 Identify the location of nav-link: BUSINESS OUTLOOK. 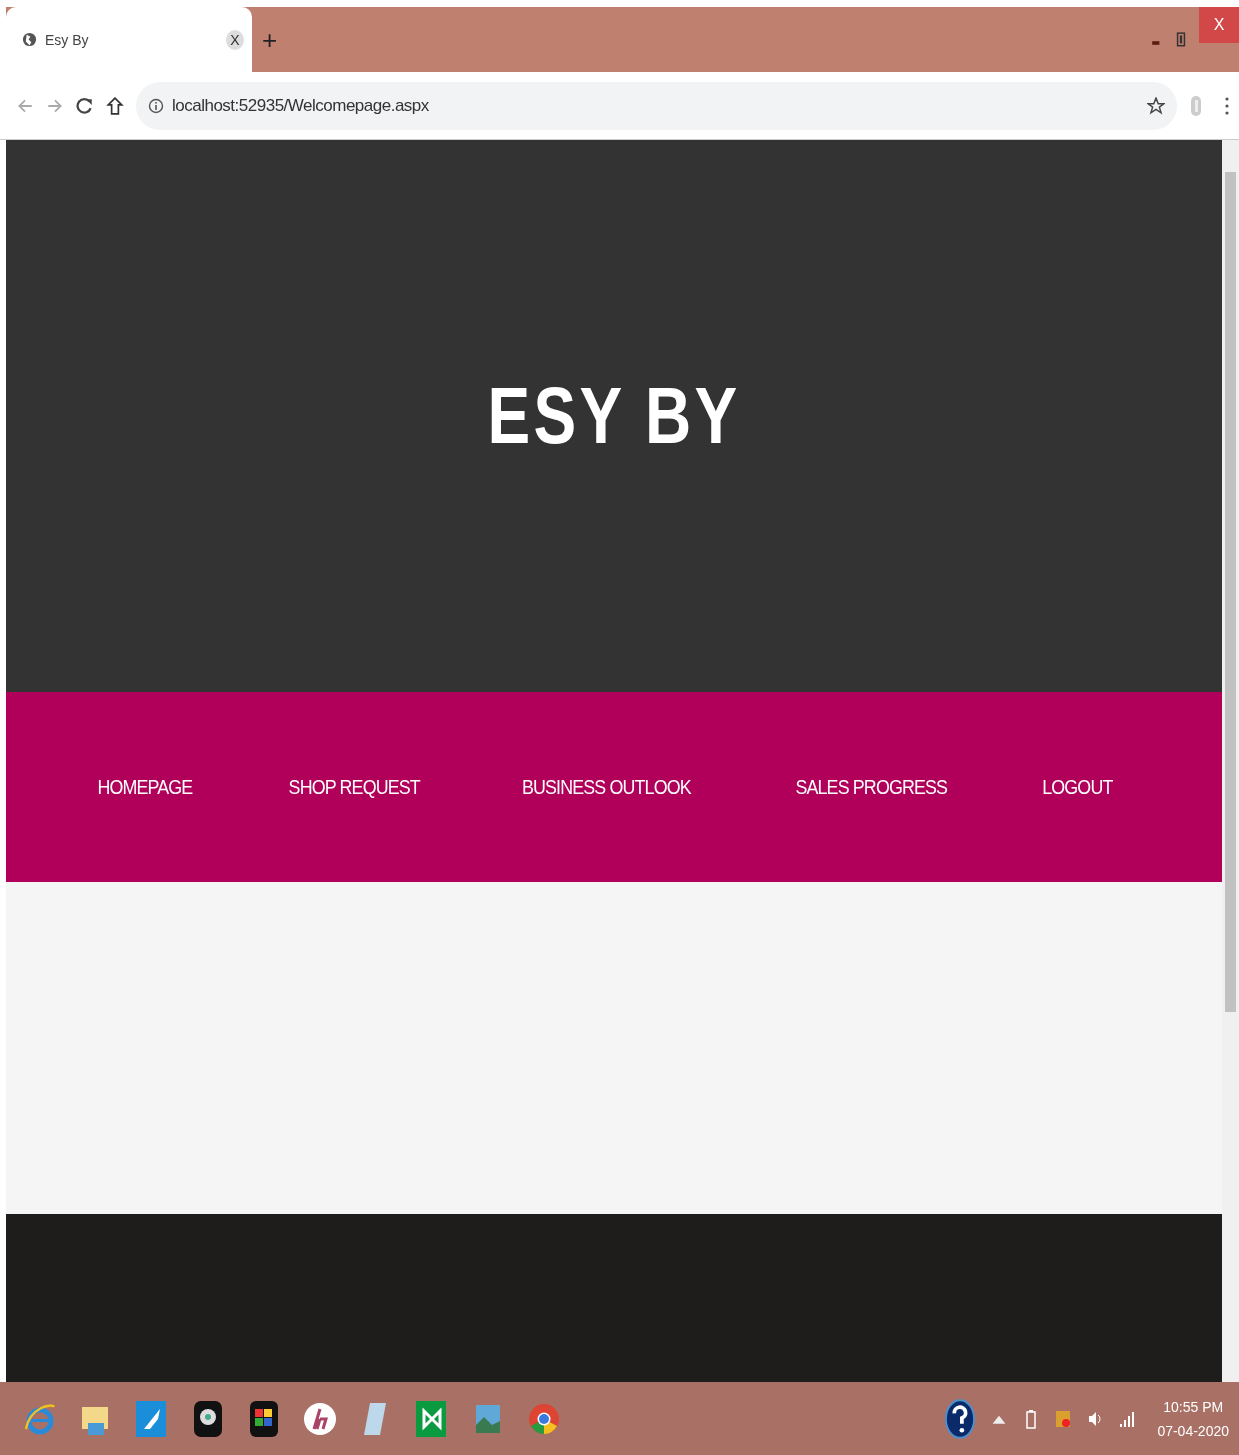
(606, 787).